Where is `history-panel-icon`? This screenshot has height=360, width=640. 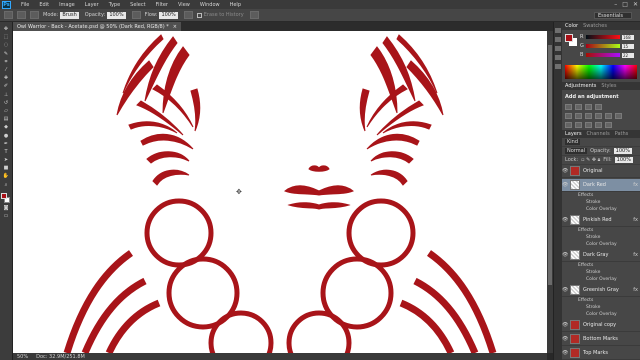
history-panel-icon is located at coordinates (558, 30).